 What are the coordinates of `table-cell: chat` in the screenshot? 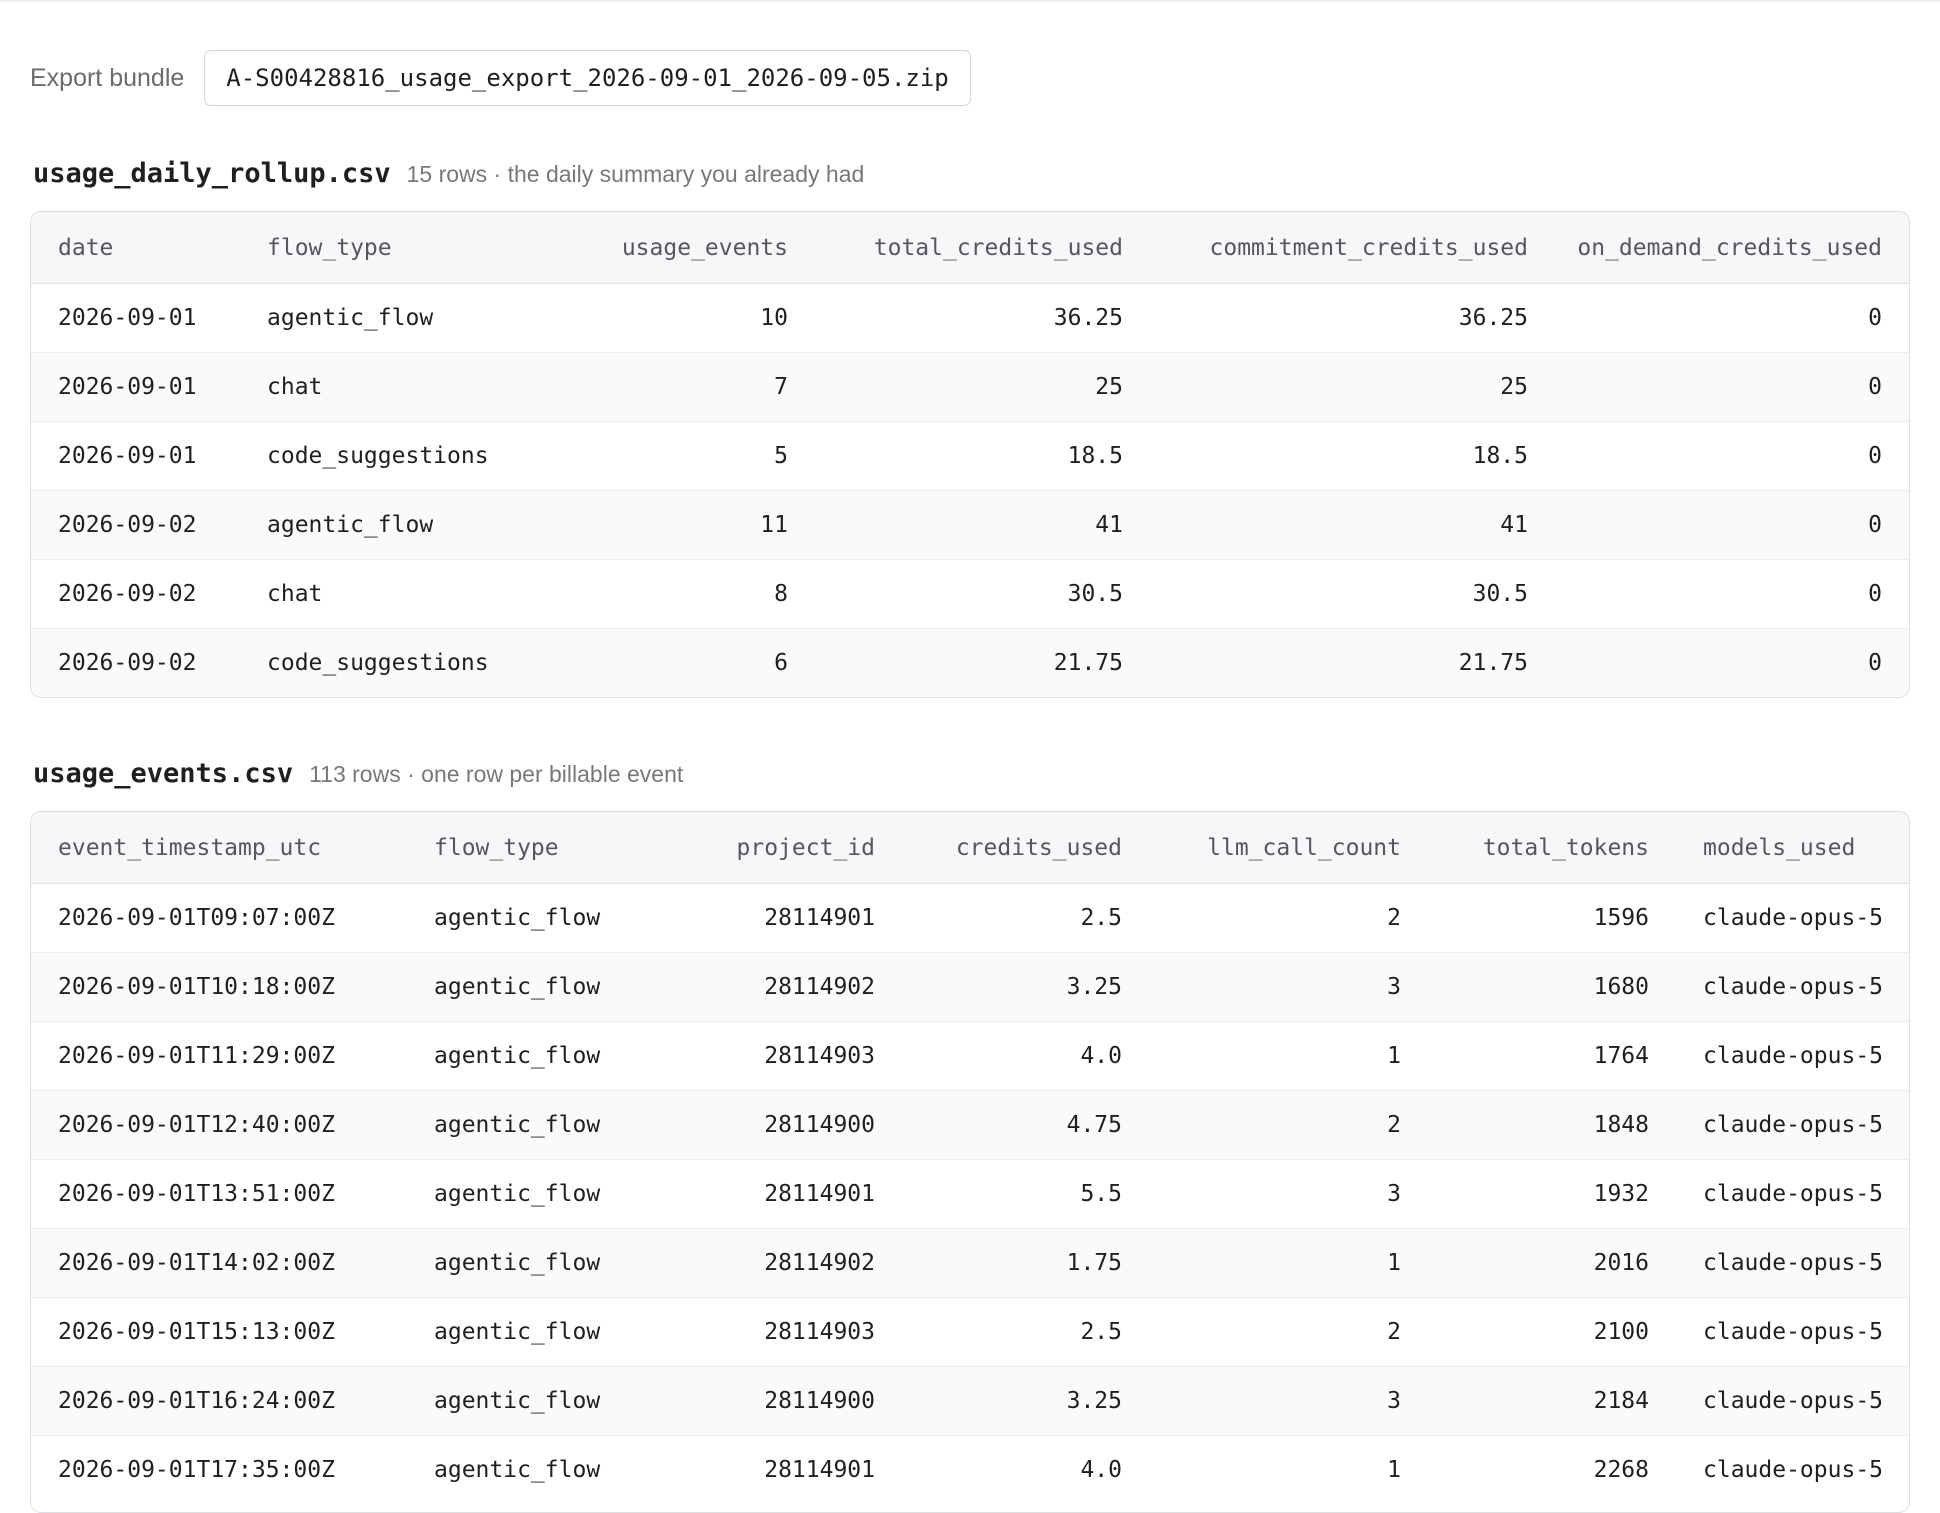 It's located at (395, 387).